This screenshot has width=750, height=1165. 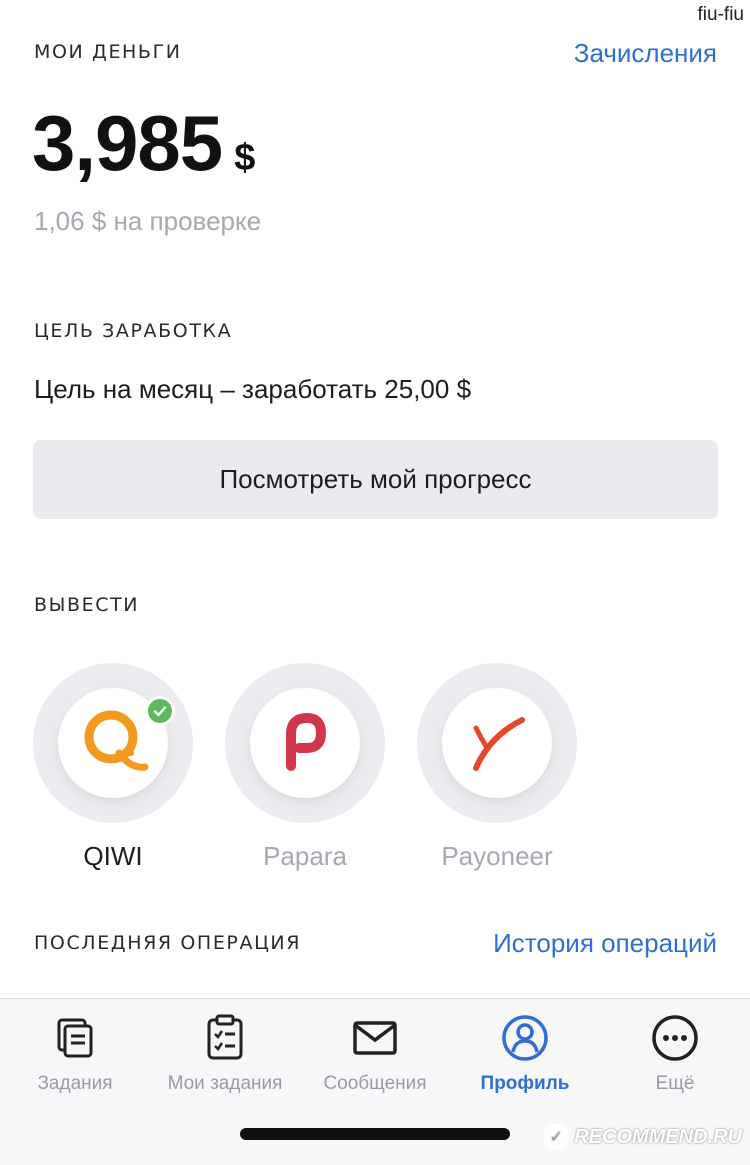 I want to click on tab-more: Ещё, so click(x=675, y=1054).